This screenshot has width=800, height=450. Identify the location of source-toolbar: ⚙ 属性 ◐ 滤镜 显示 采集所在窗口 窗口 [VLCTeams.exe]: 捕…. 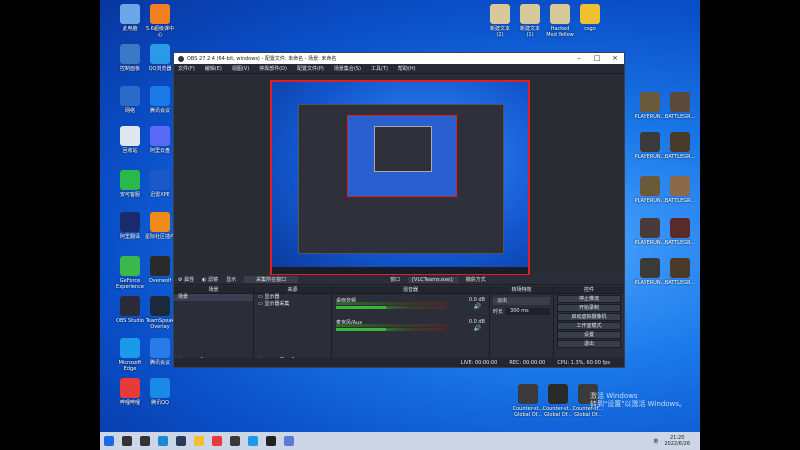
(399, 280).